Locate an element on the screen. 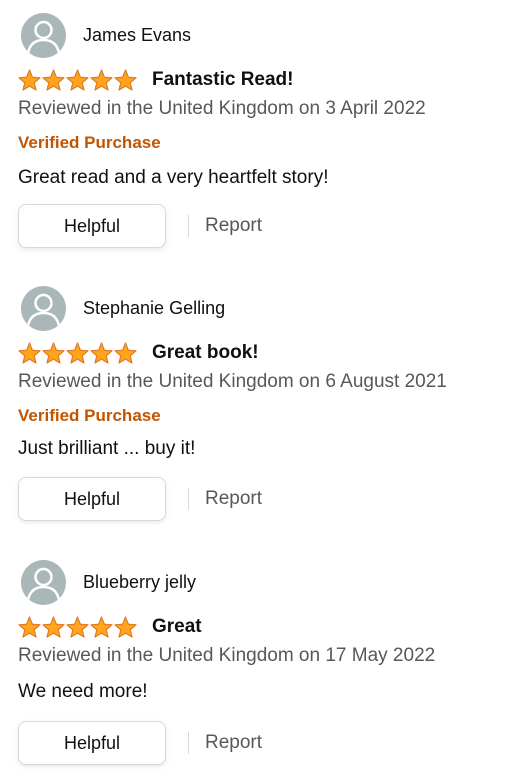 The image size is (531, 784). reviewer-profile: James Evans is located at coordinates (106, 35).